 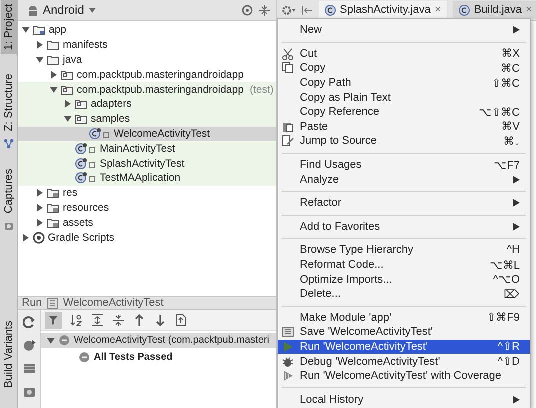 What do you see at coordinates (511, 53) in the screenshot?
I see `shortcut-label: ⌘X` at bounding box center [511, 53].